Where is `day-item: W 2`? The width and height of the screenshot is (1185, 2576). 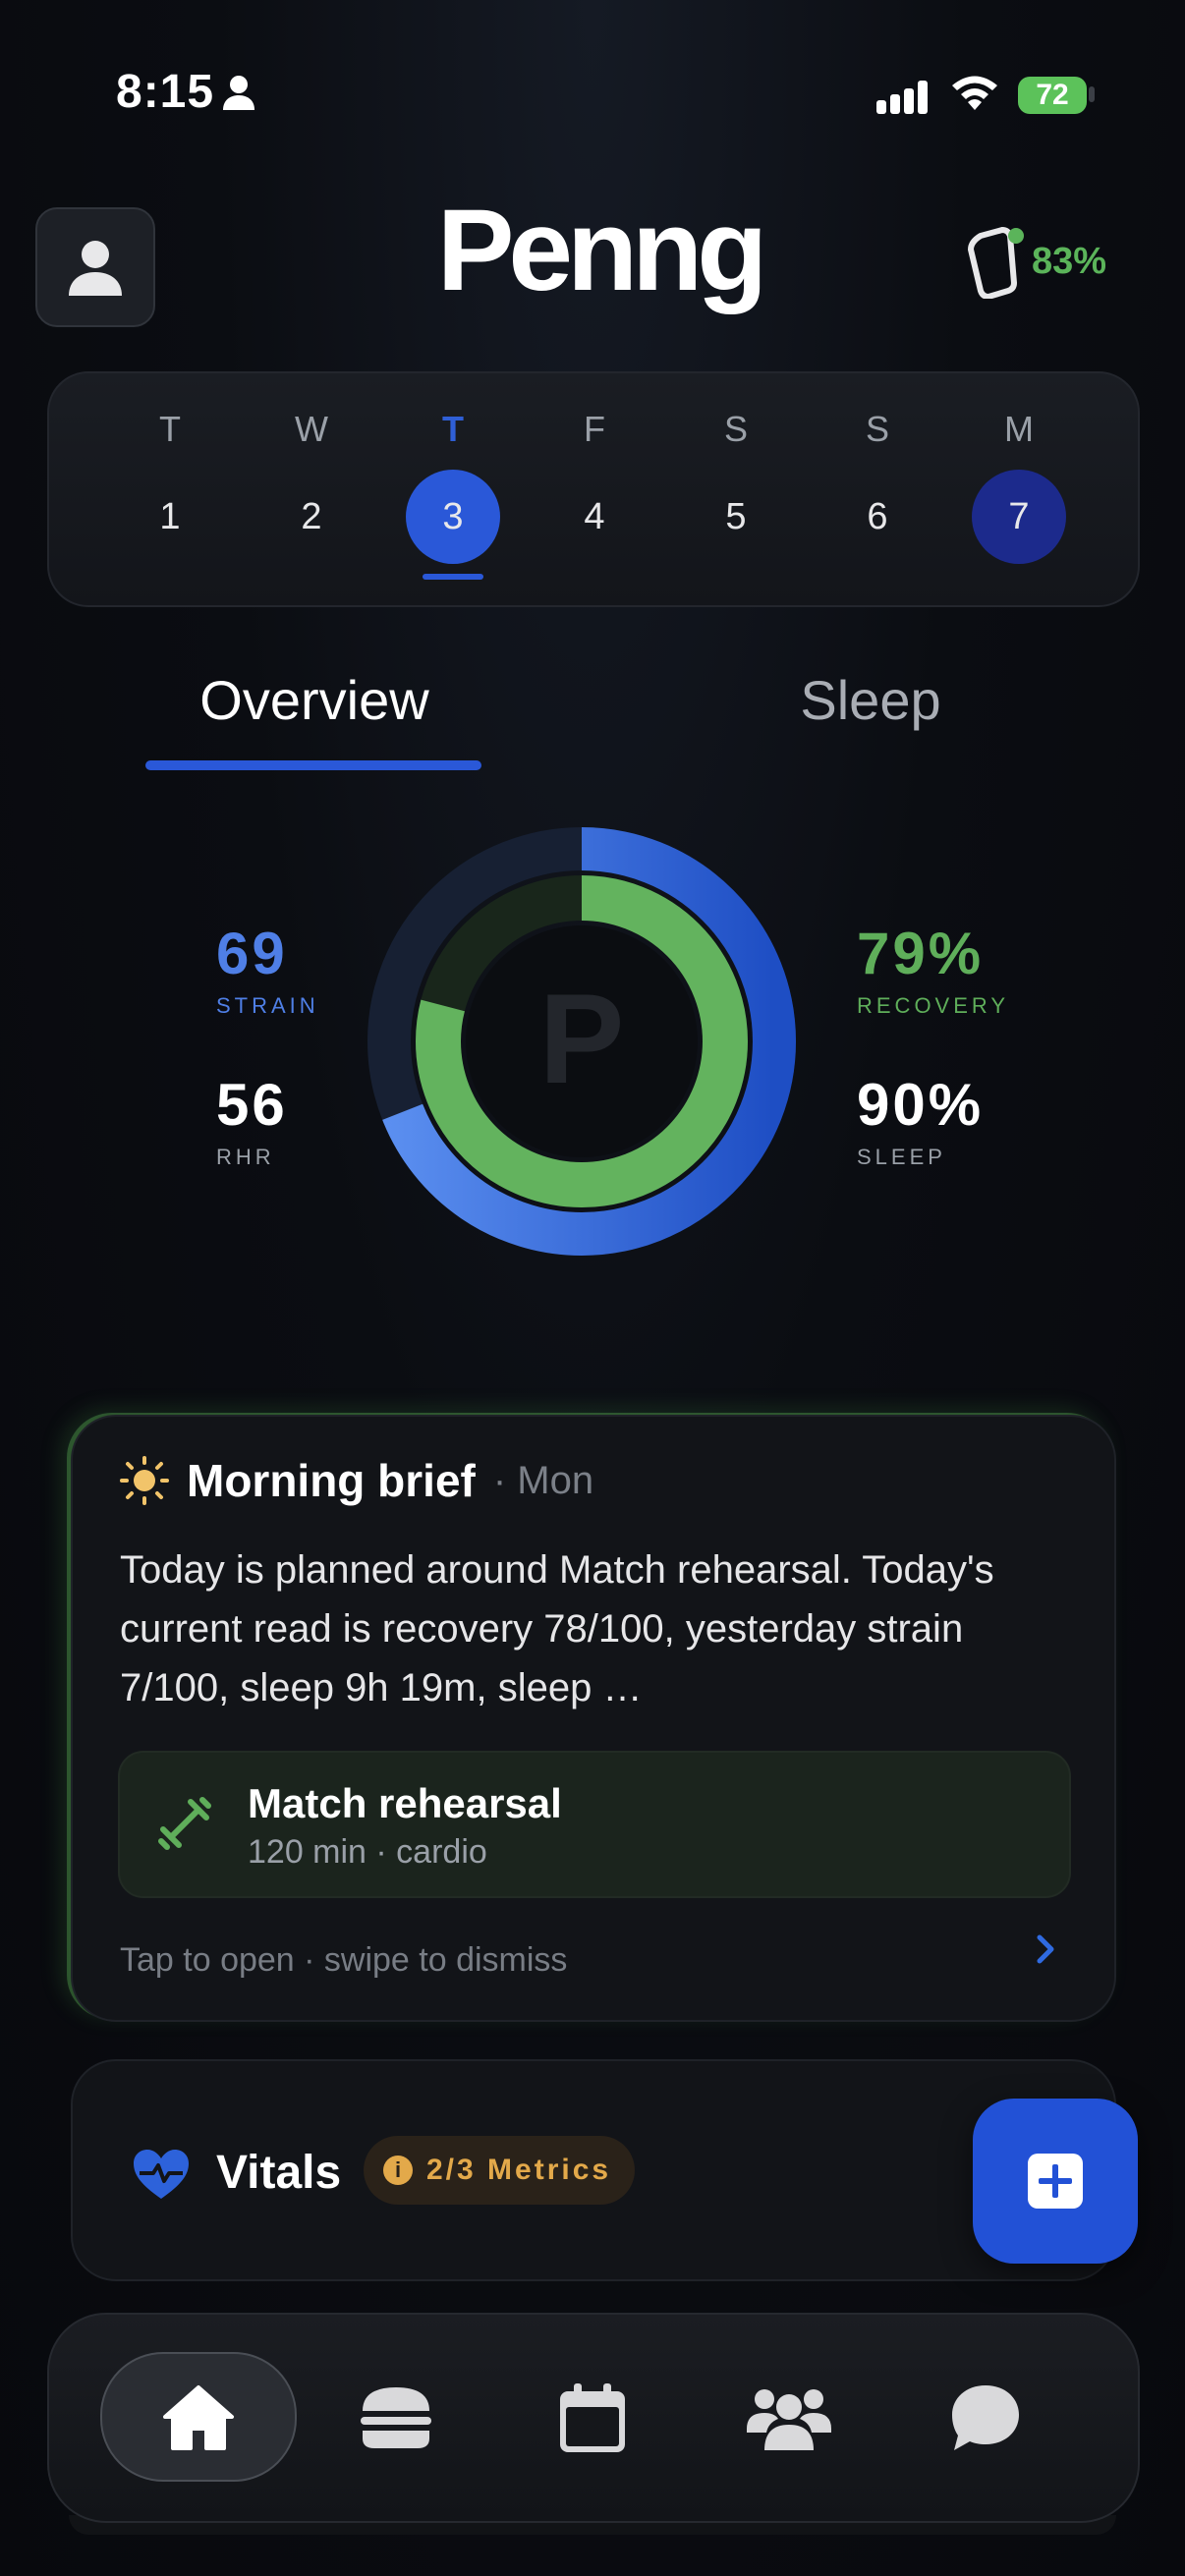 day-item: W 2 is located at coordinates (312, 486).